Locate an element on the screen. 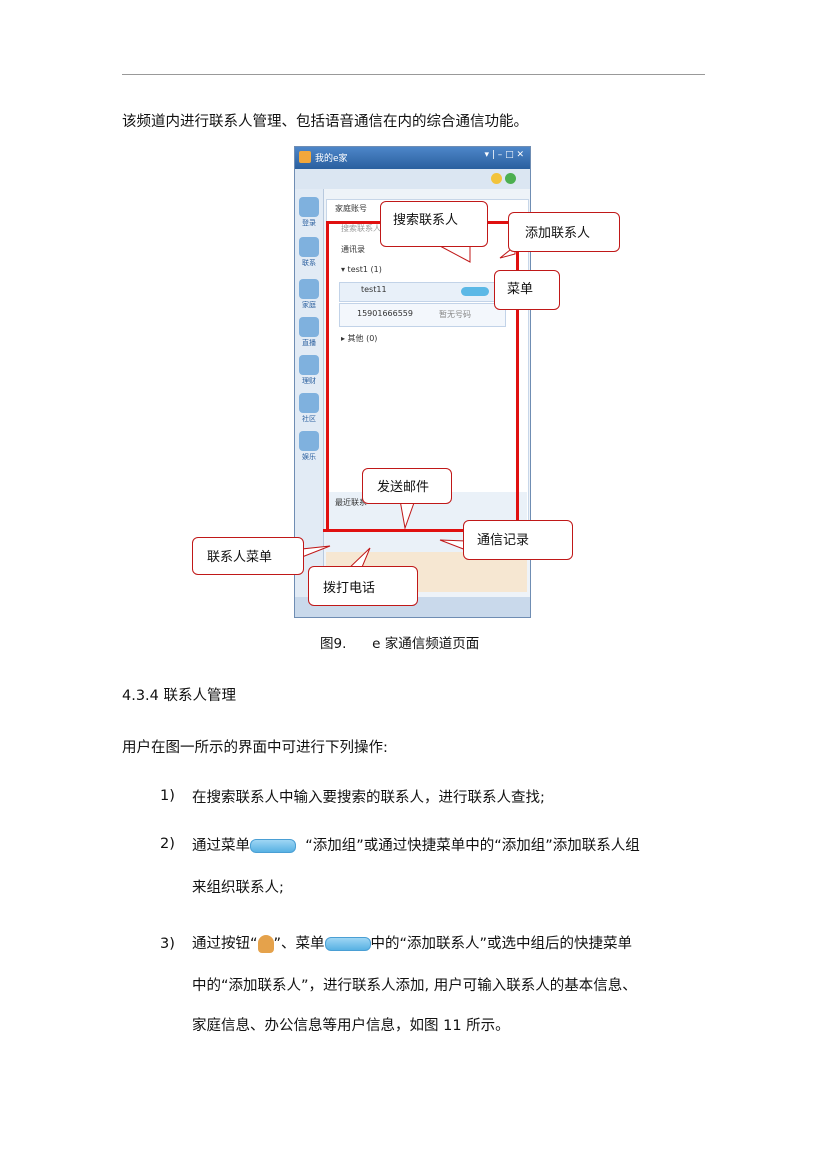  list-item-2: 通过菜单 “添加组”或通过快捷菜单中的“添加组”添加联系人组 is located at coordinates (416, 846).